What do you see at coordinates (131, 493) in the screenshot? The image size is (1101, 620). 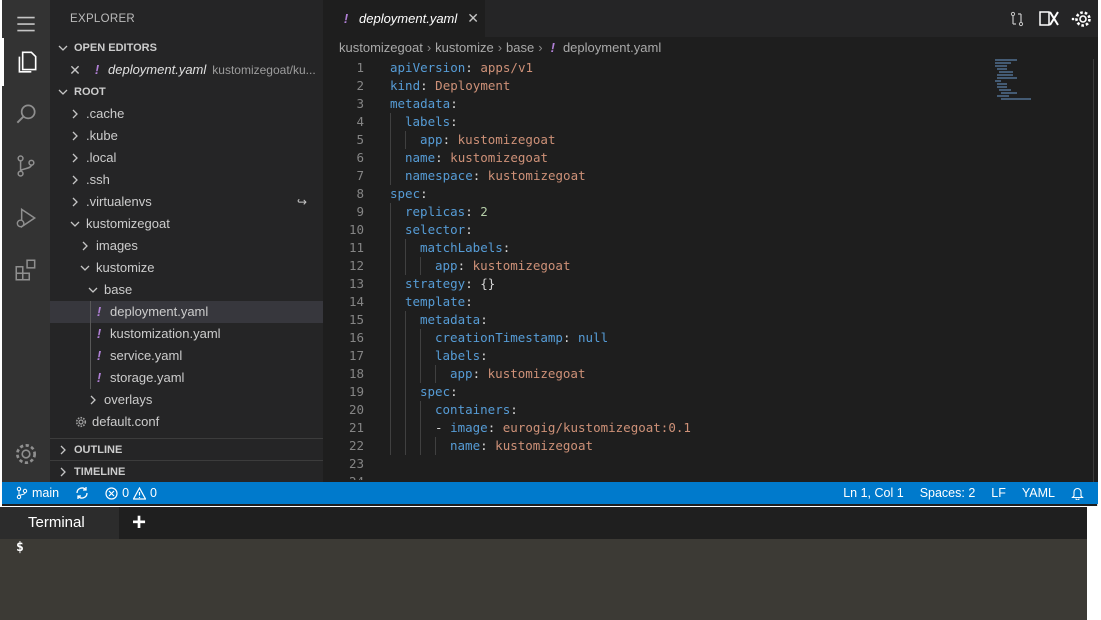 I see `problems-indicator: 0 0` at bounding box center [131, 493].